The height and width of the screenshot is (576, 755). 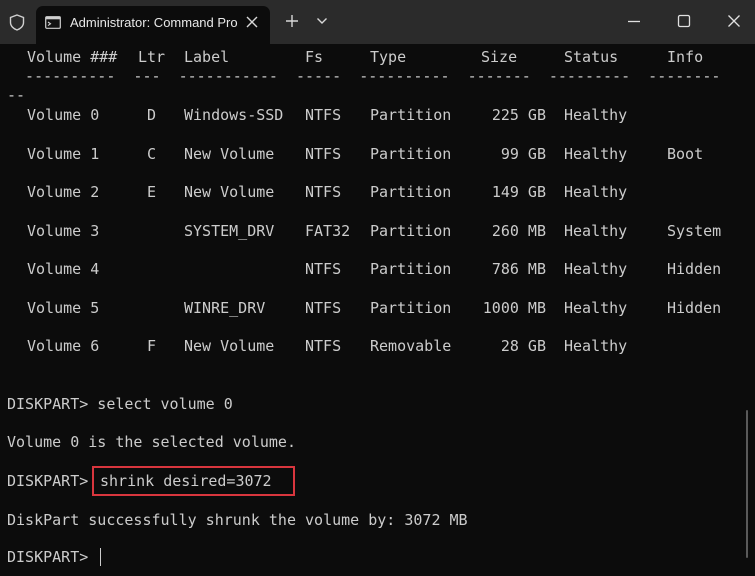 What do you see at coordinates (151, 442) in the screenshot?
I see `output-line: Volume 0 is the selected volume.` at bounding box center [151, 442].